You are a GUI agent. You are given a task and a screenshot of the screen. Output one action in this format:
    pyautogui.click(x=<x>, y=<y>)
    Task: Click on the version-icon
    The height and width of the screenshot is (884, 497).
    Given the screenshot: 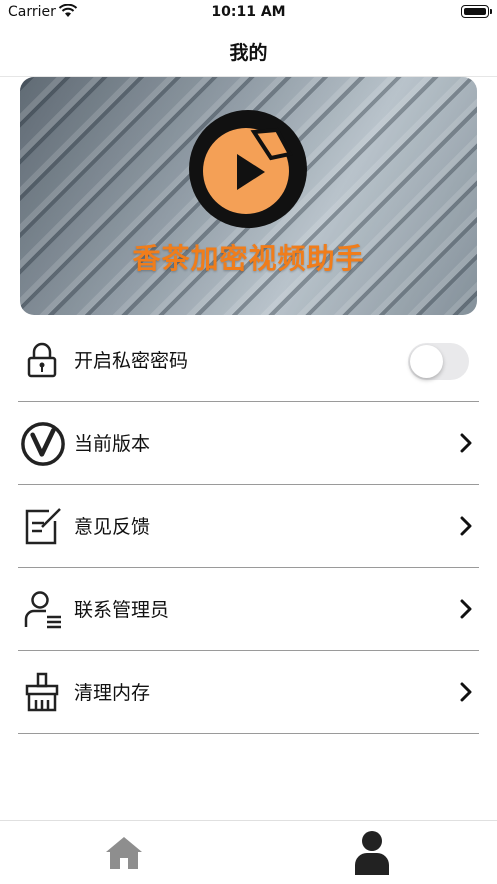 What is the action you would take?
    pyautogui.click(x=43, y=444)
    